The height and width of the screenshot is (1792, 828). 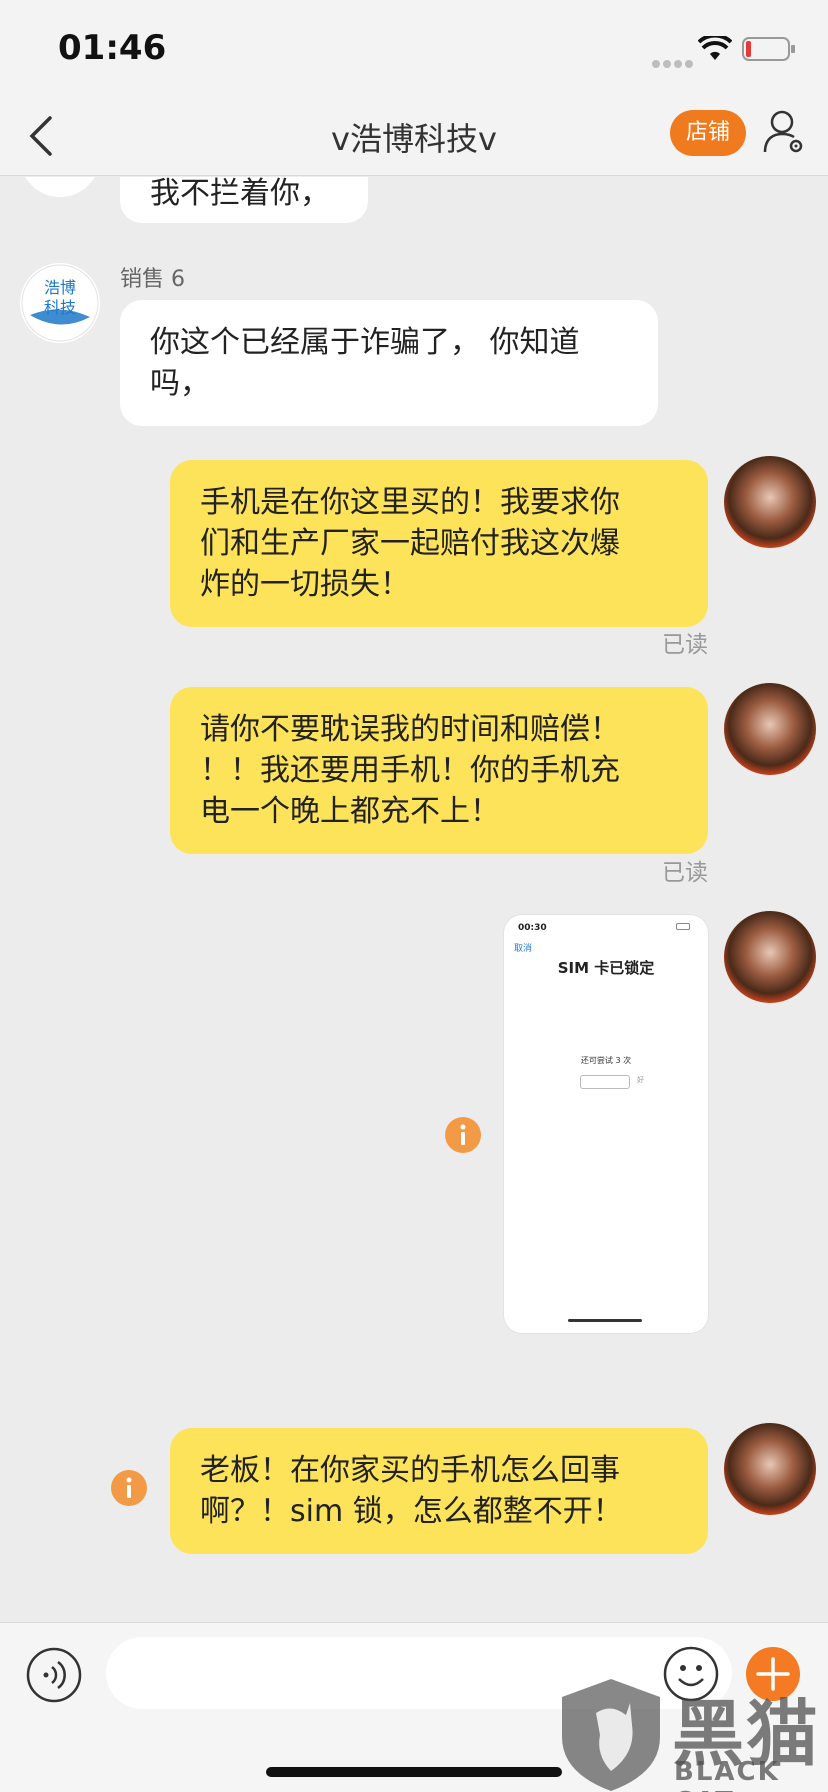 I want to click on input-bar: 黑猫 BLACK CAT, so click(x=414, y=1707).